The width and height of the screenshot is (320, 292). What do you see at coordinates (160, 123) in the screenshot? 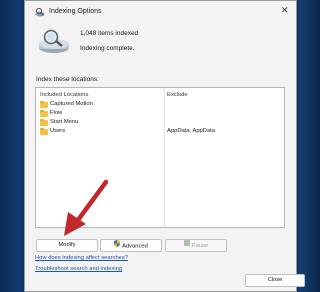
I see `list-item: Start Menu` at bounding box center [160, 123].